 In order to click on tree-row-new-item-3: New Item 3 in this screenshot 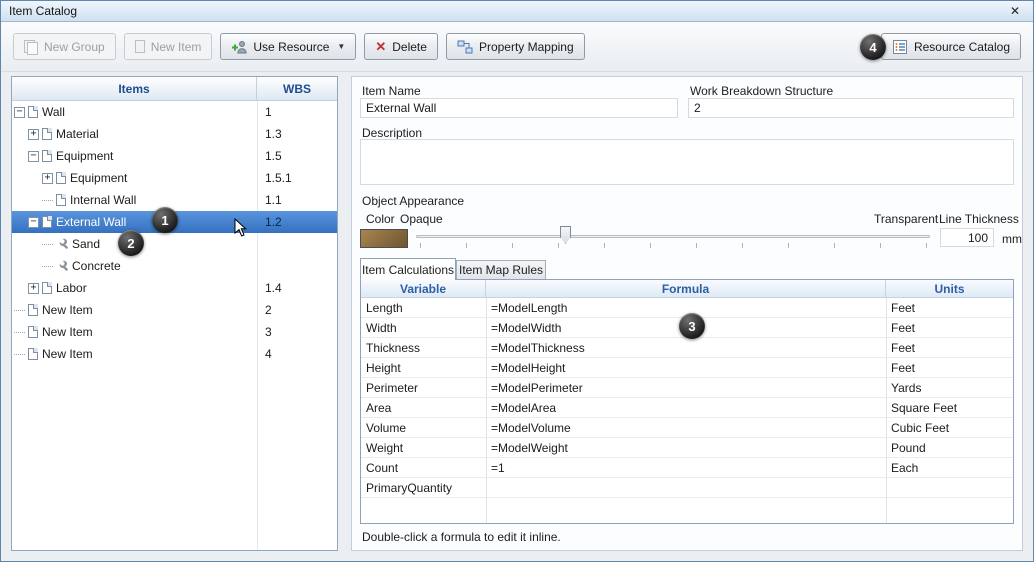, I will do `click(174, 332)`.